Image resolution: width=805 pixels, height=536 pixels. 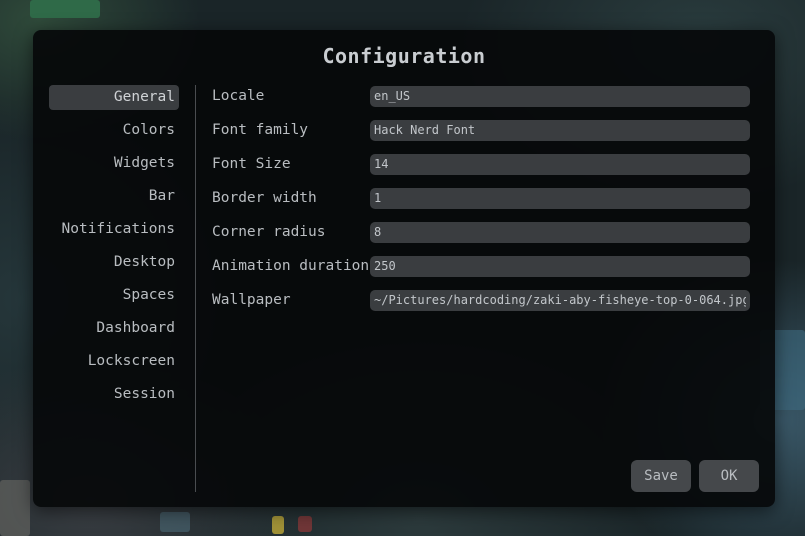 I want to click on animation-duration-field, so click(x=560, y=266).